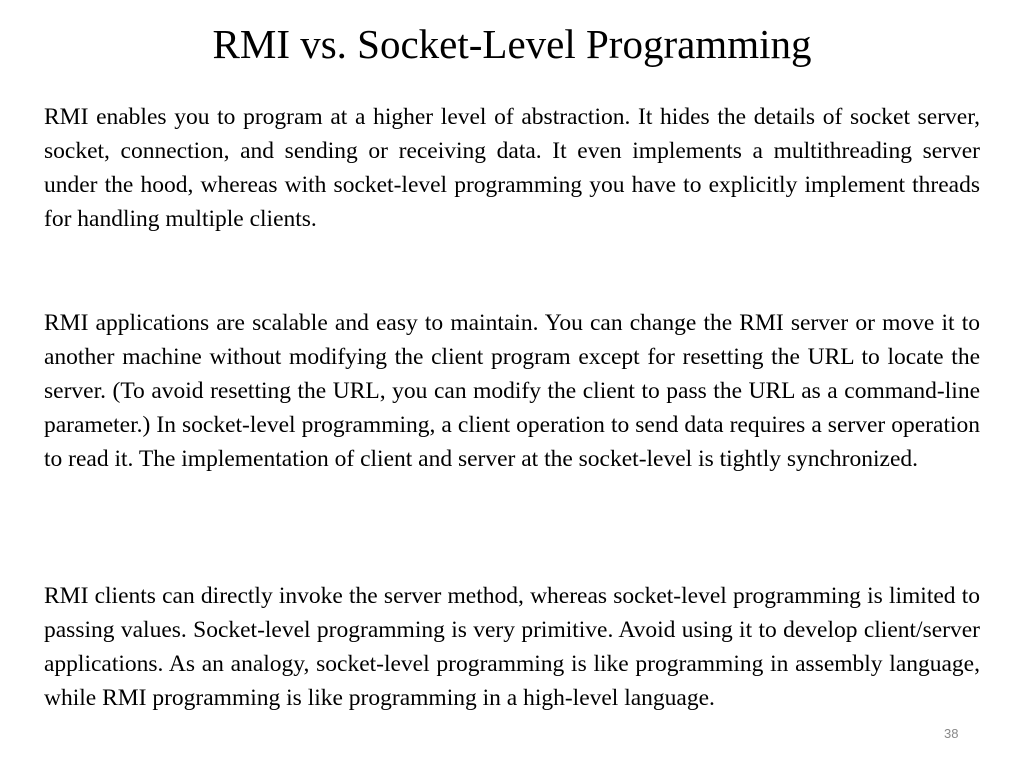 The width and height of the screenshot is (1024, 768). I want to click on page-number: 38, so click(951, 733).